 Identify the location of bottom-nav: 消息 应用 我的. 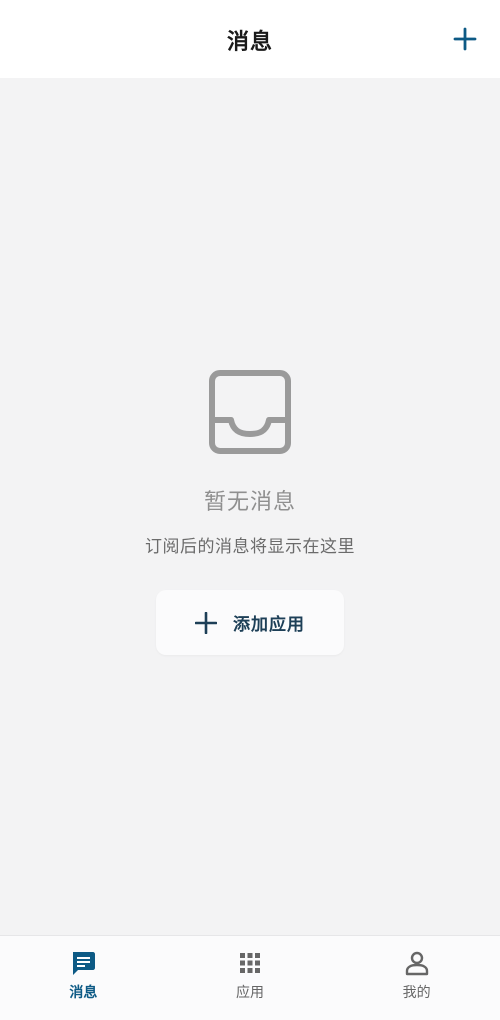
(250, 977).